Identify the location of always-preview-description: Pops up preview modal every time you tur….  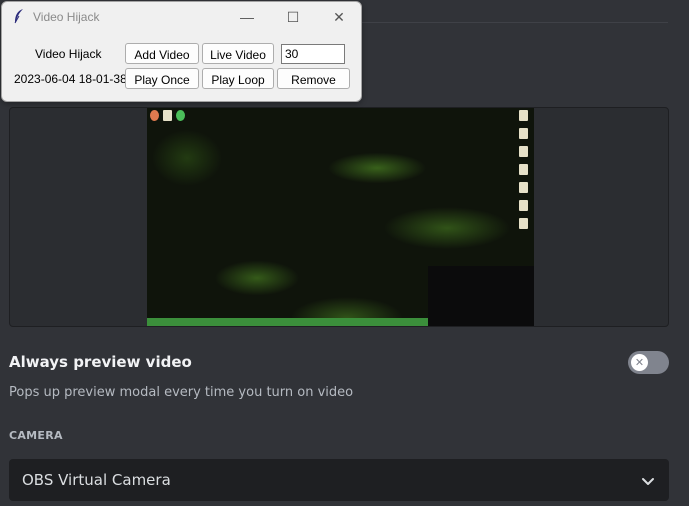
(181, 392).